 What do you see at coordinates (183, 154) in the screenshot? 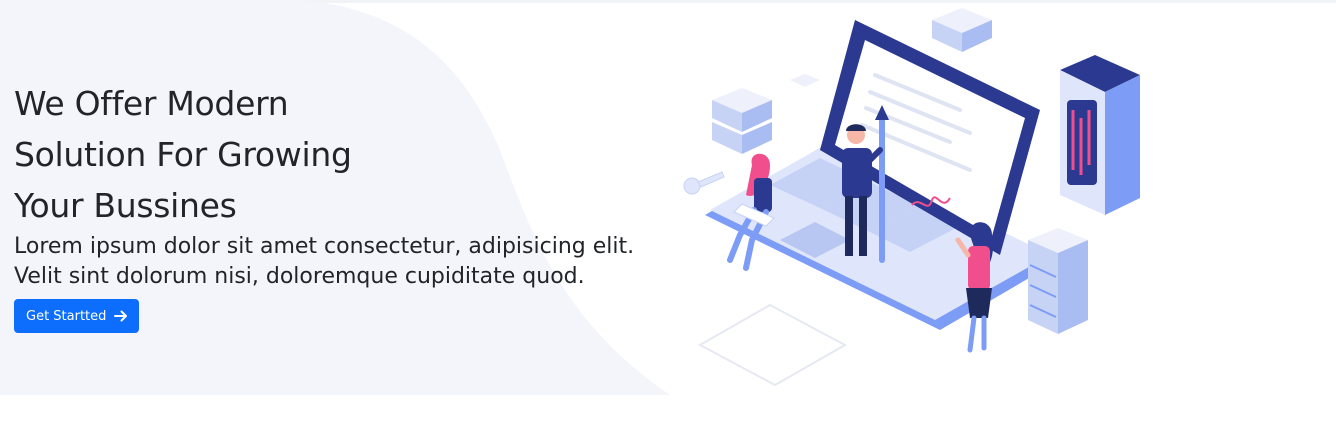
I see `headline-line-2: Solution For Growing` at bounding box center [183, 154].